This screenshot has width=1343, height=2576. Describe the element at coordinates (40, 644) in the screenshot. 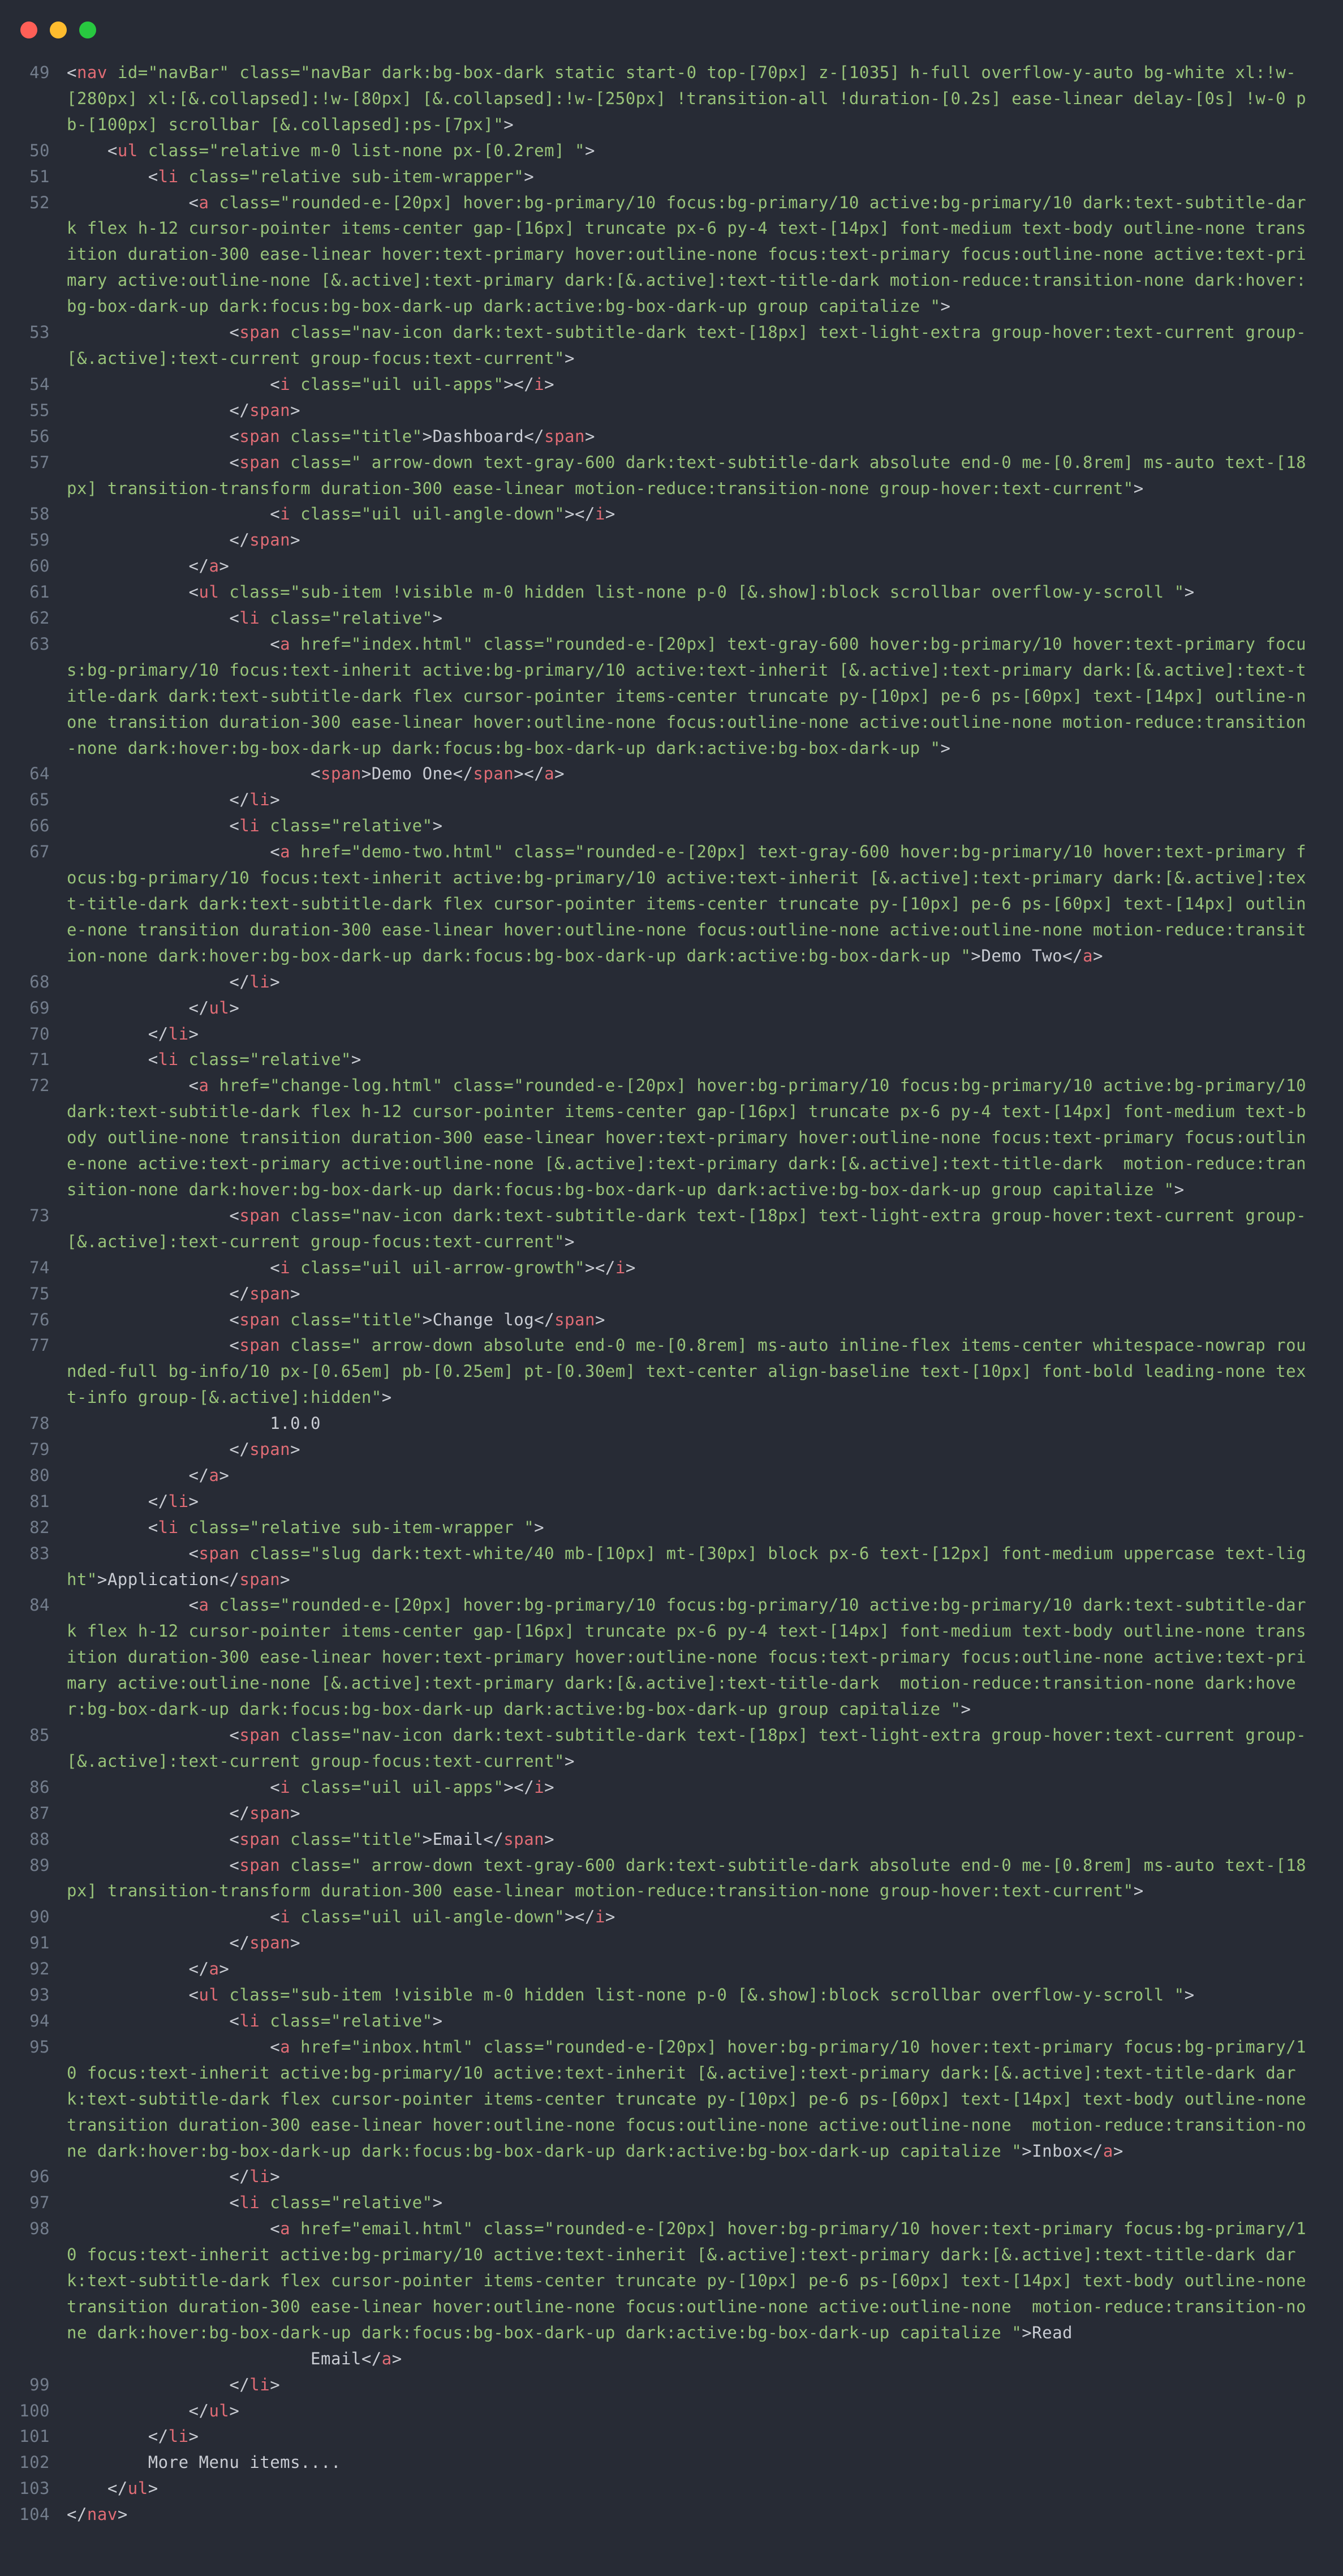

I see `line-number: 63` at that location.